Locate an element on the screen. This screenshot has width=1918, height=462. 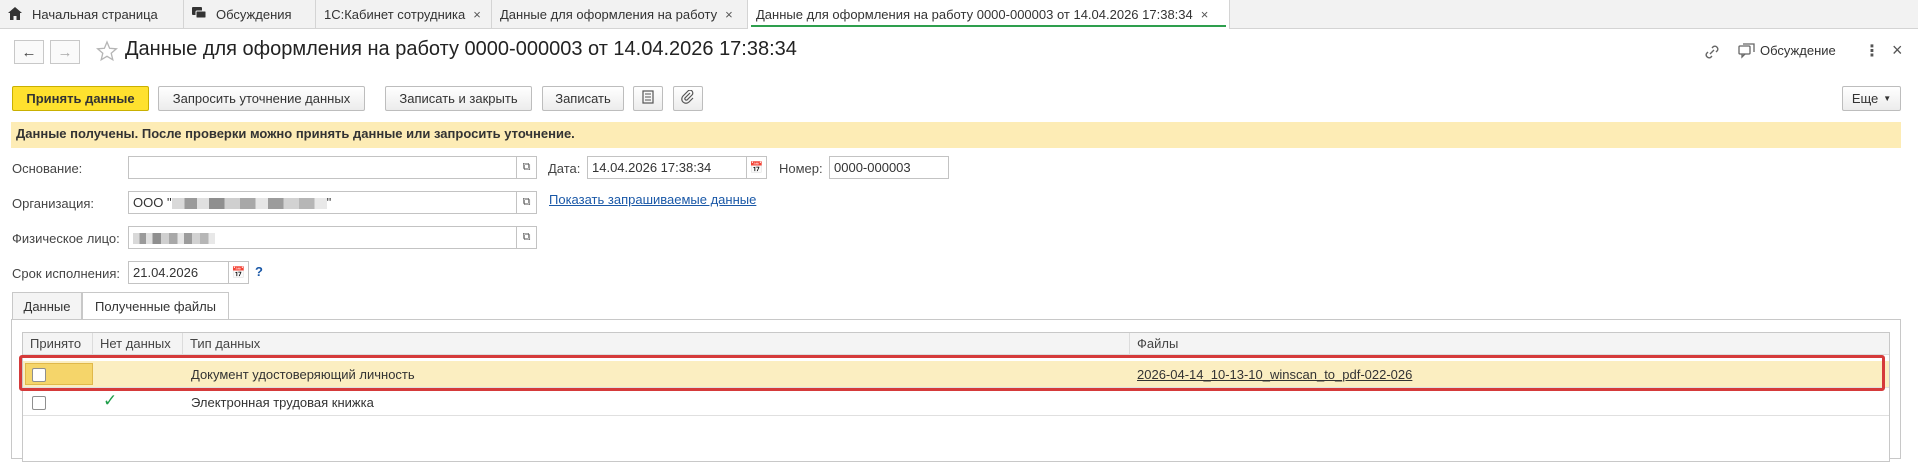
tab-label: Данные для оформления на работу is located at coordinates (609, 14).